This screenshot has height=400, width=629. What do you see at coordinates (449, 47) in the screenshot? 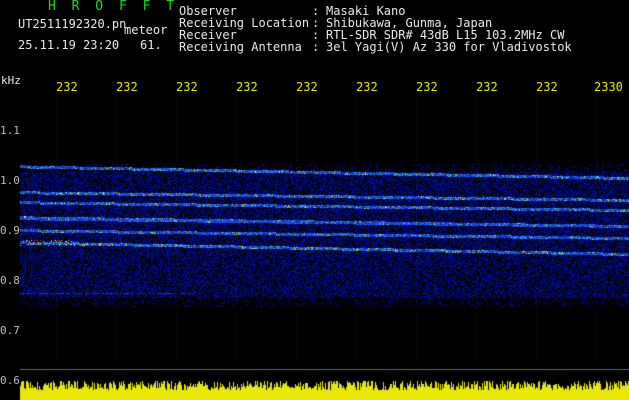
I see `info-value-antenna: 3el Yagi(V) Az 330 for Vladivostok` at bounding box center [449, 47].